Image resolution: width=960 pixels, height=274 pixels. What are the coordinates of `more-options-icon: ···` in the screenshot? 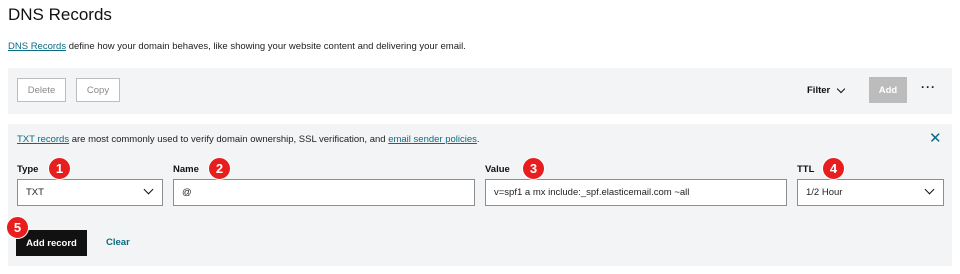 It's located at (928, 87).